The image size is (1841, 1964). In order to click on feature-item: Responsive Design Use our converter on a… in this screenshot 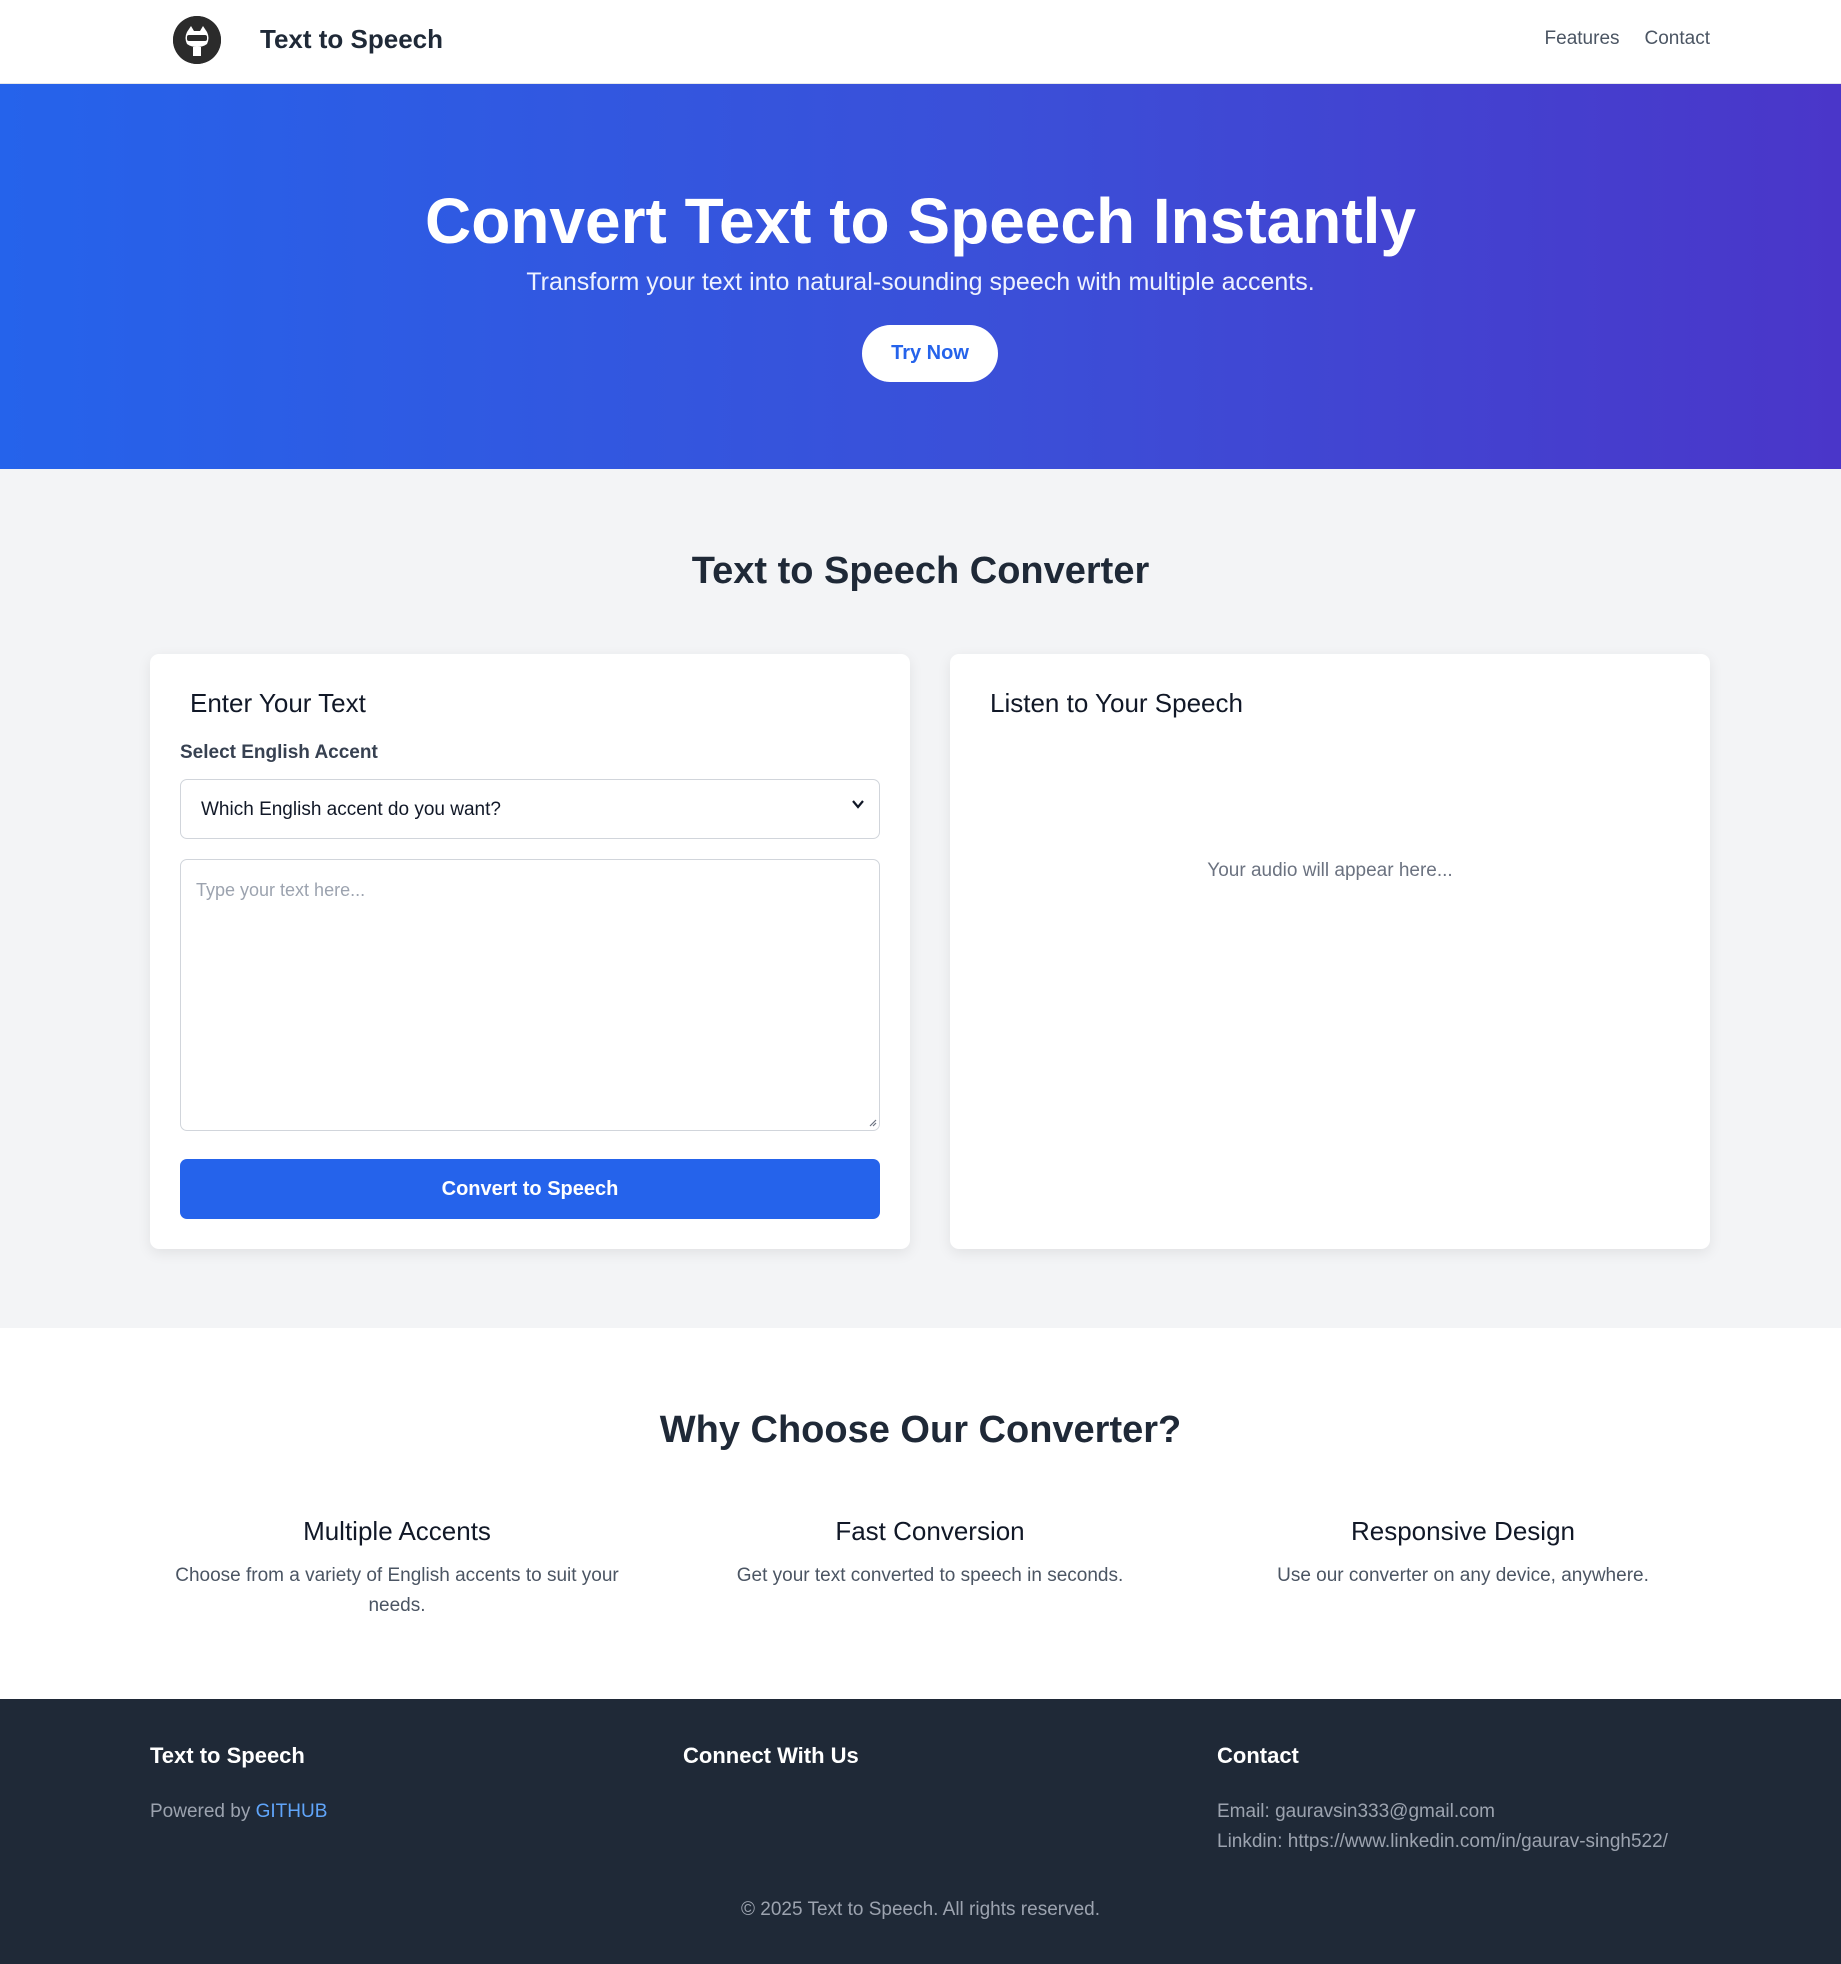, I will do `click(1463, 1553)`.